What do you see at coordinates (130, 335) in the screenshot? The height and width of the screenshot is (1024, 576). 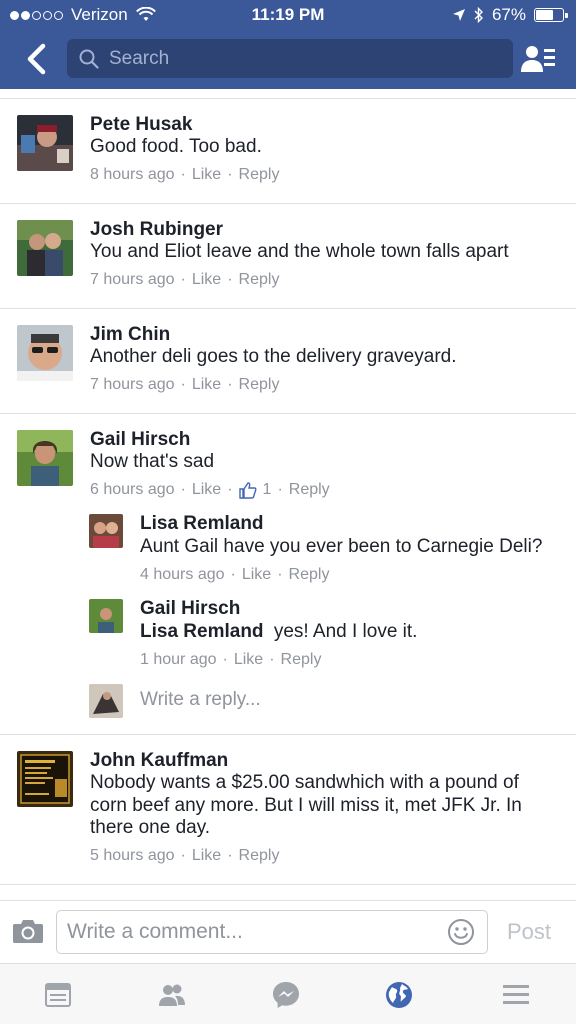 I see `commenter-name: Jim Chin` at bounding box center [130, 335].